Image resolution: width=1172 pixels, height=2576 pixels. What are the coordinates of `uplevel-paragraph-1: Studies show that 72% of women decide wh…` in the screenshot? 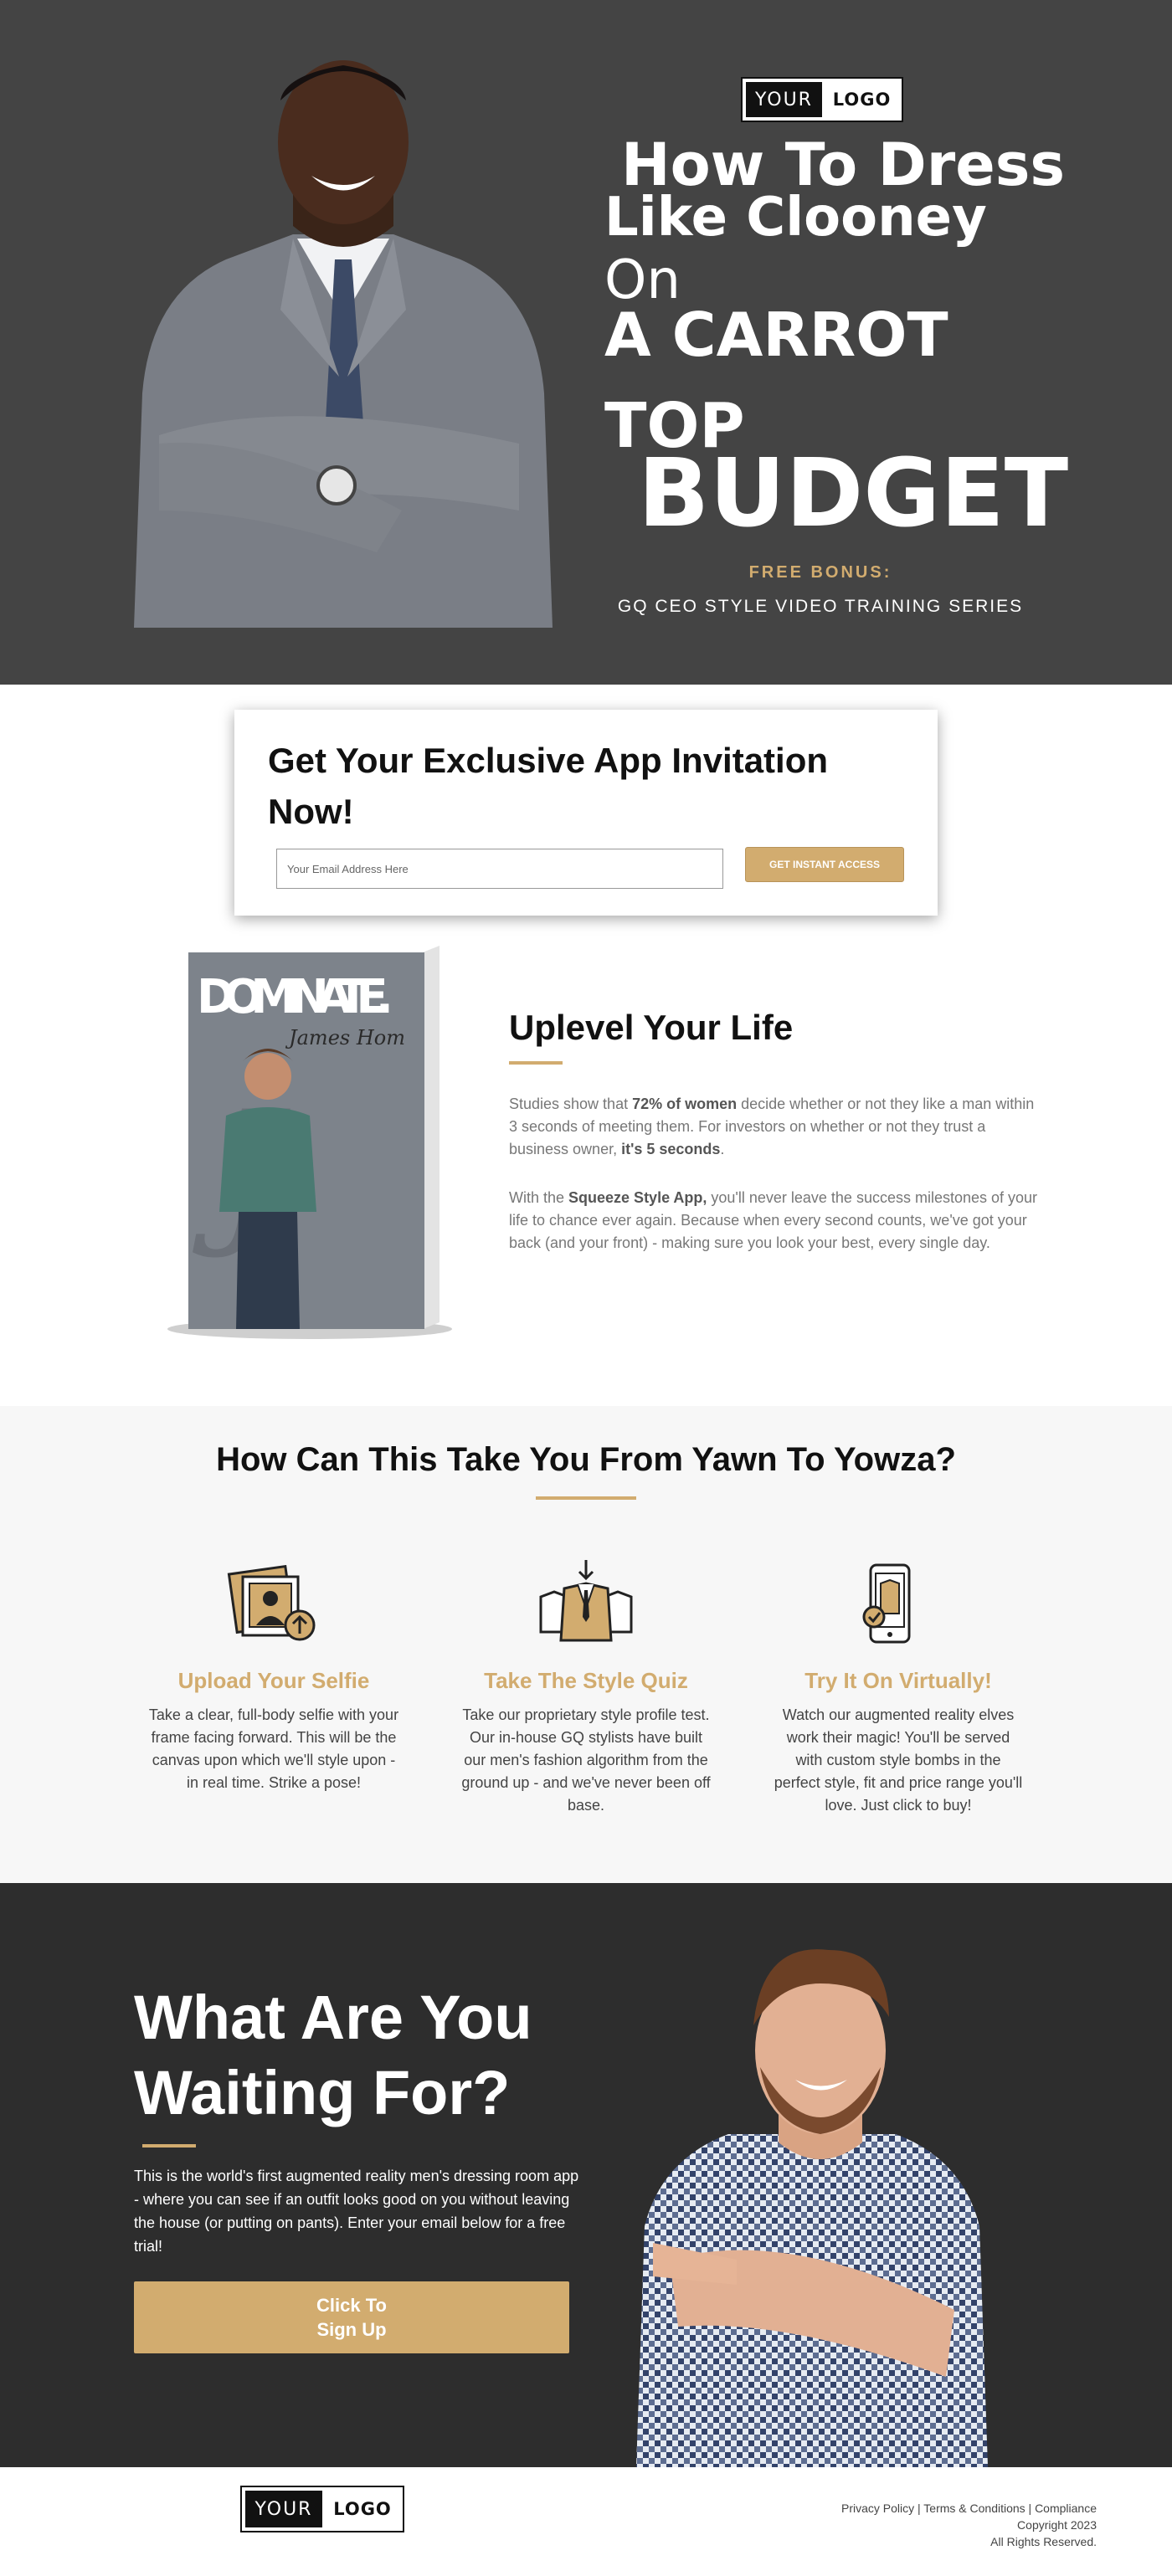 It's located at (772, 1126).